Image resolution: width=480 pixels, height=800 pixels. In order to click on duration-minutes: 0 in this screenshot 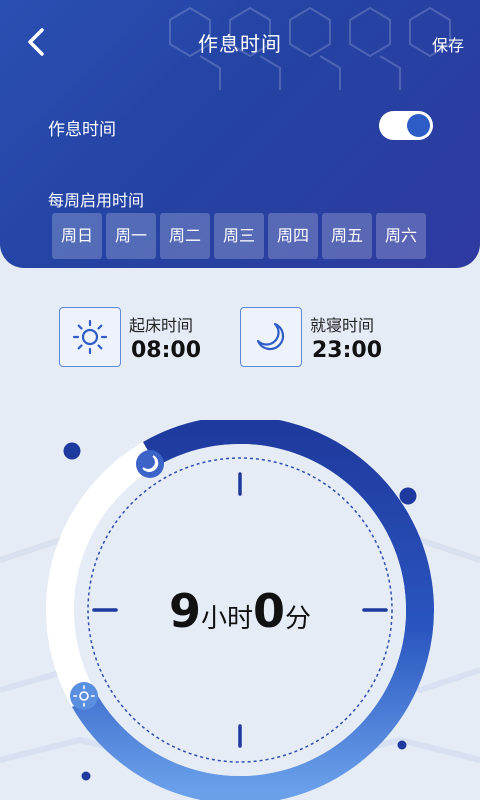, I will do `click(269, 611)`.